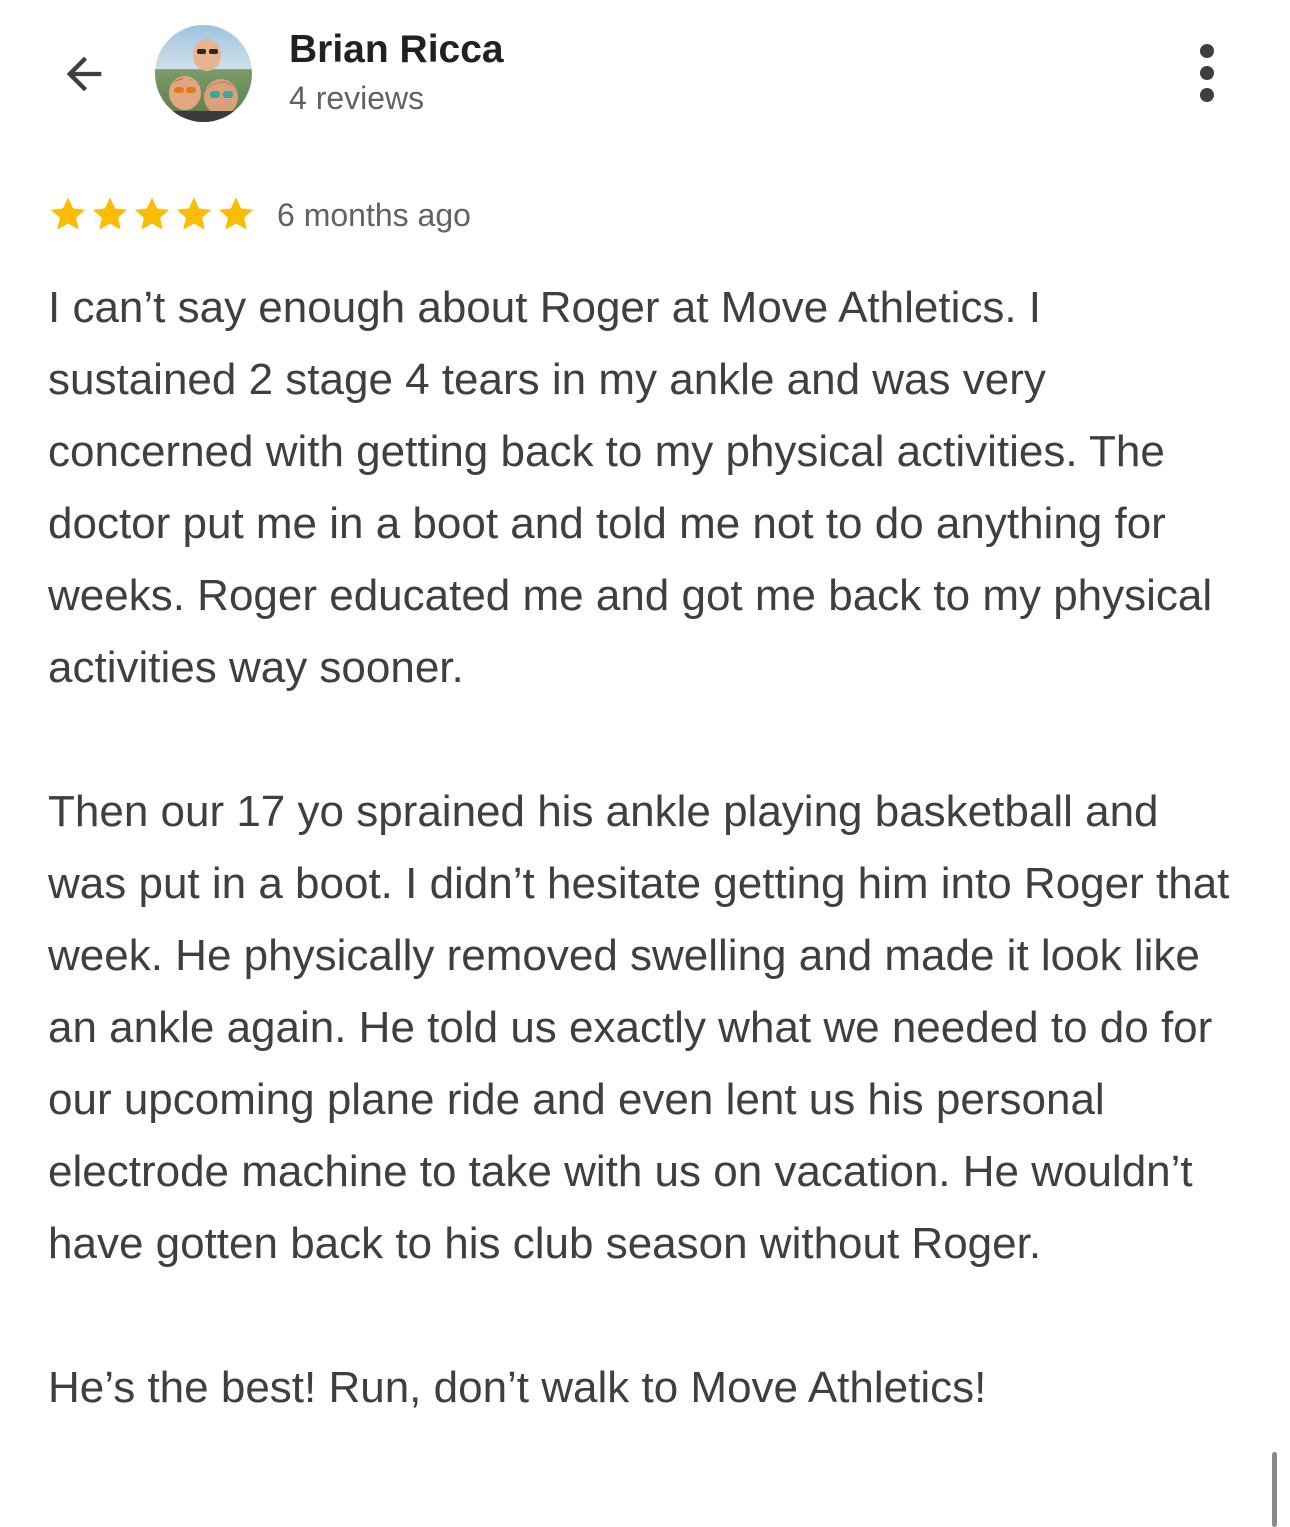  I want to click on avatar-photo, so click(203, 73).